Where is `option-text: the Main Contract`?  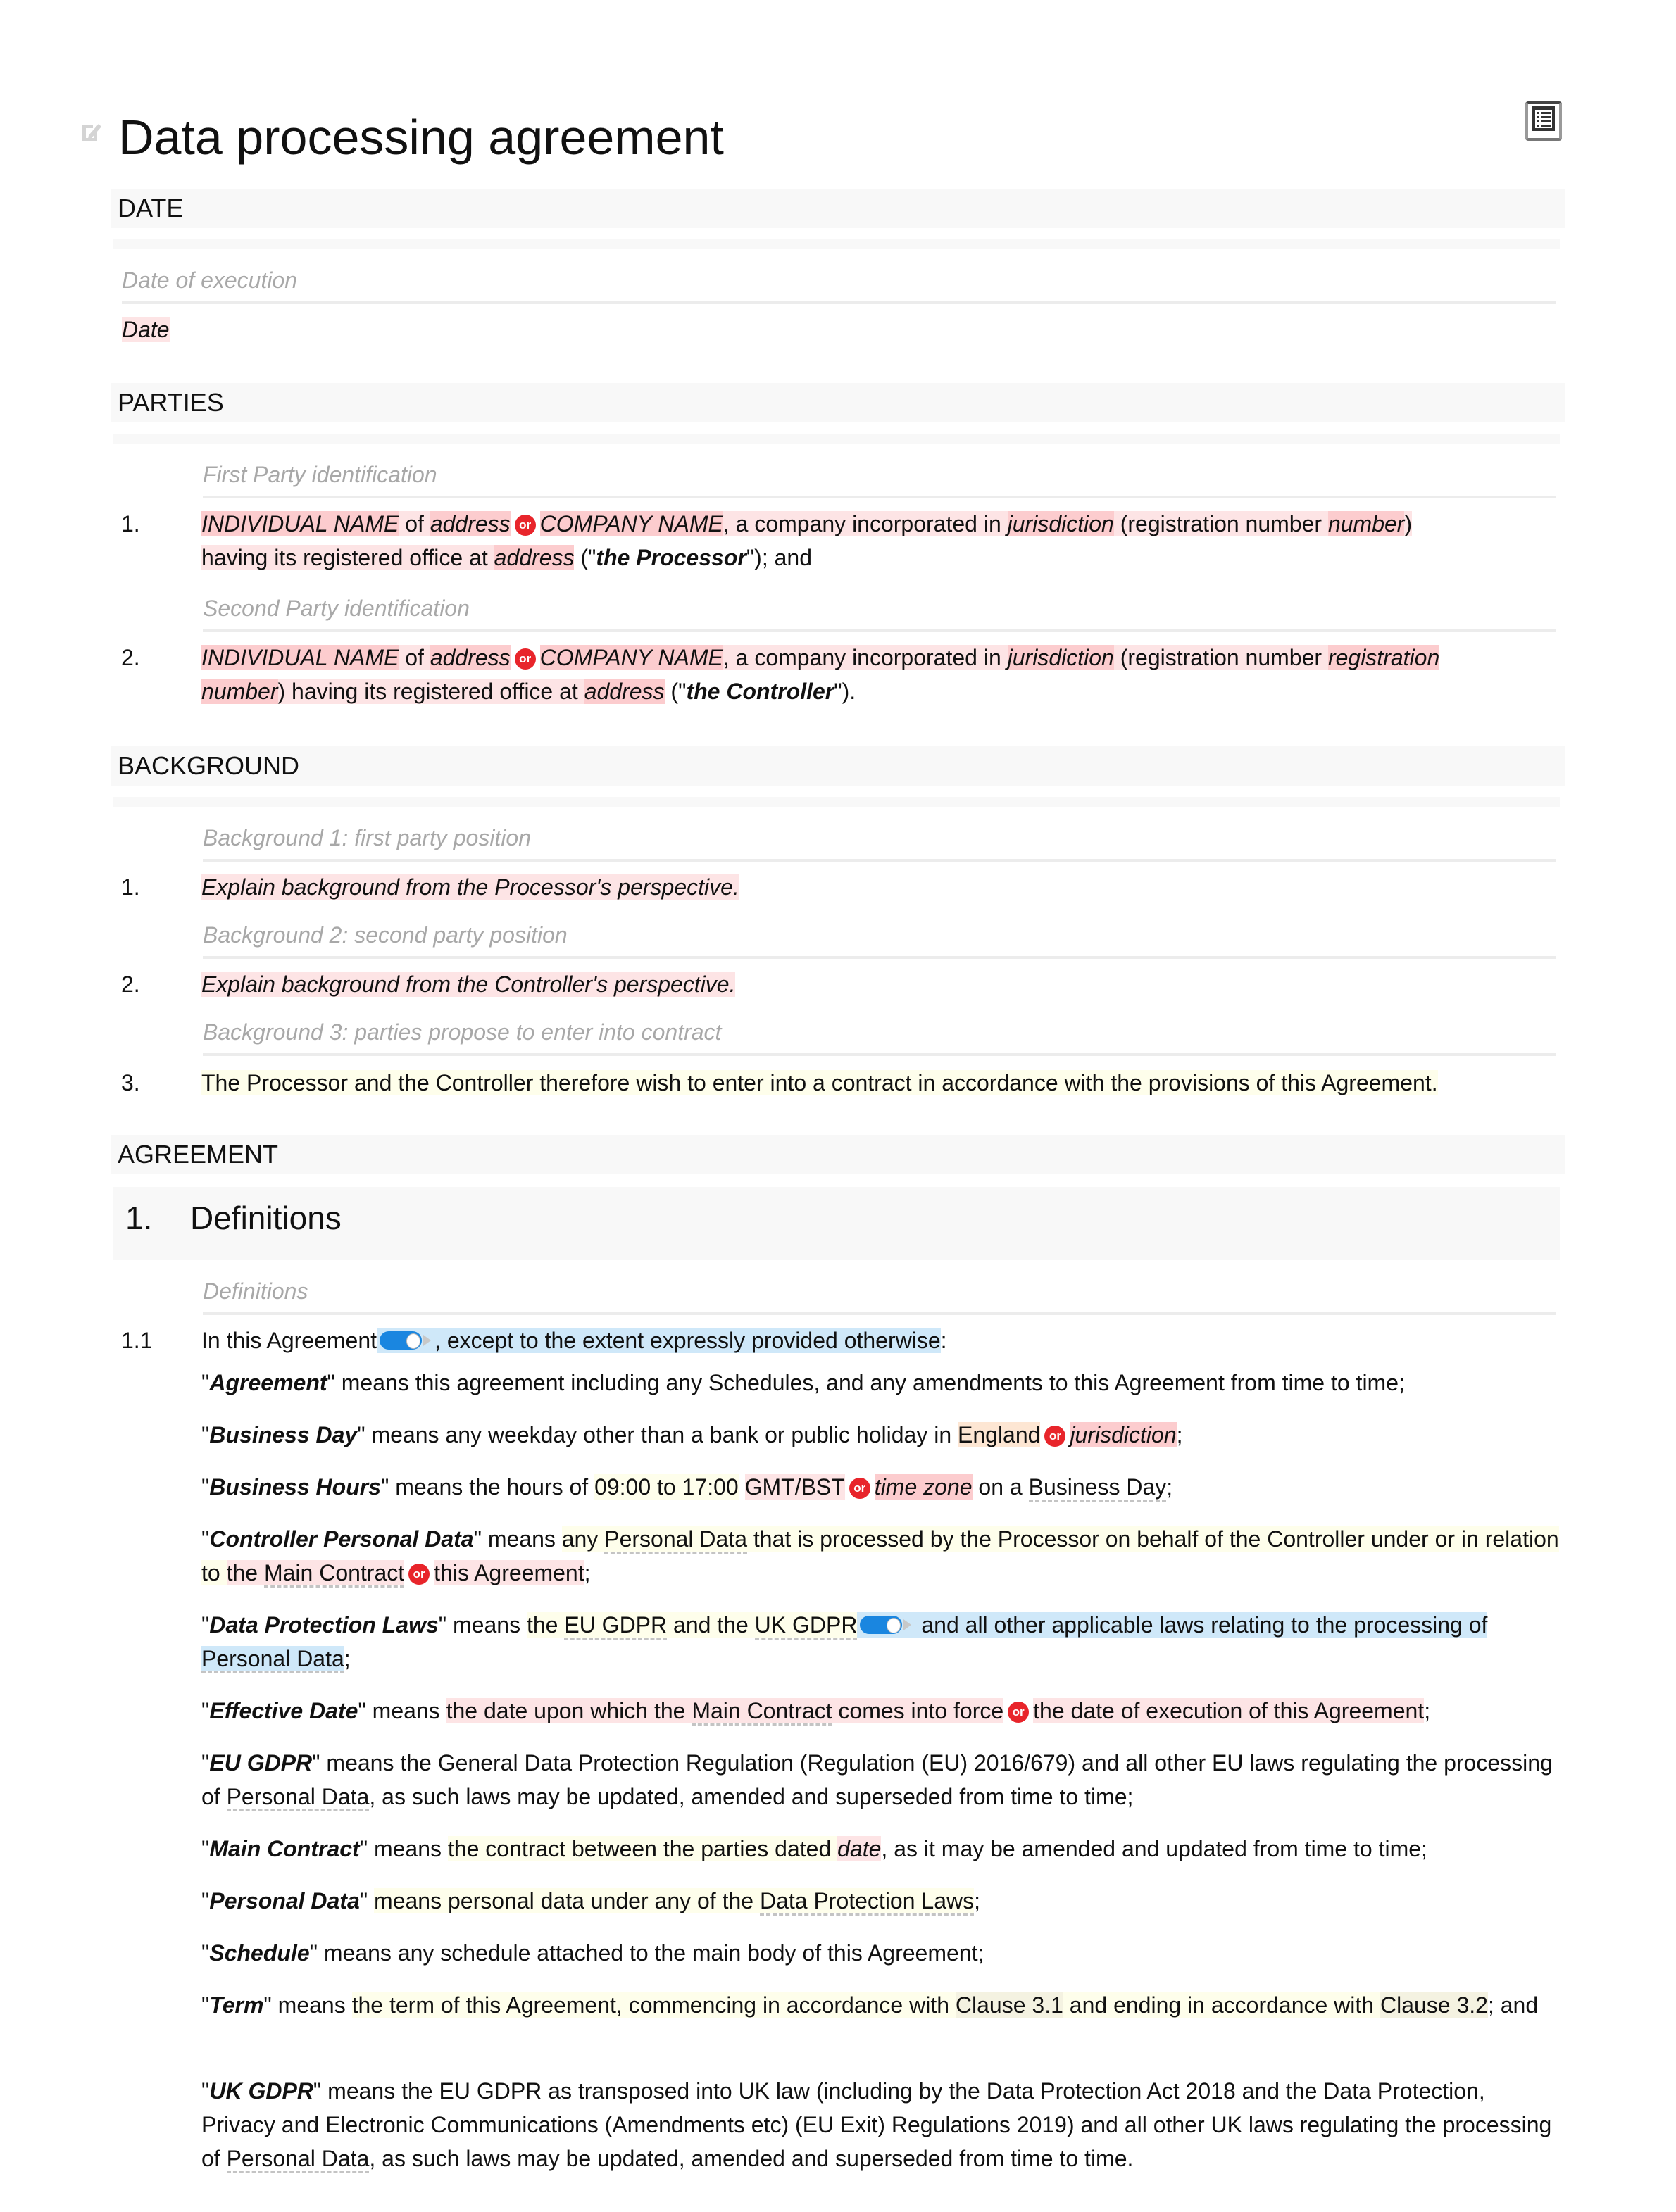 option-text: the Main Contract is located at coordinates (316, 1574).